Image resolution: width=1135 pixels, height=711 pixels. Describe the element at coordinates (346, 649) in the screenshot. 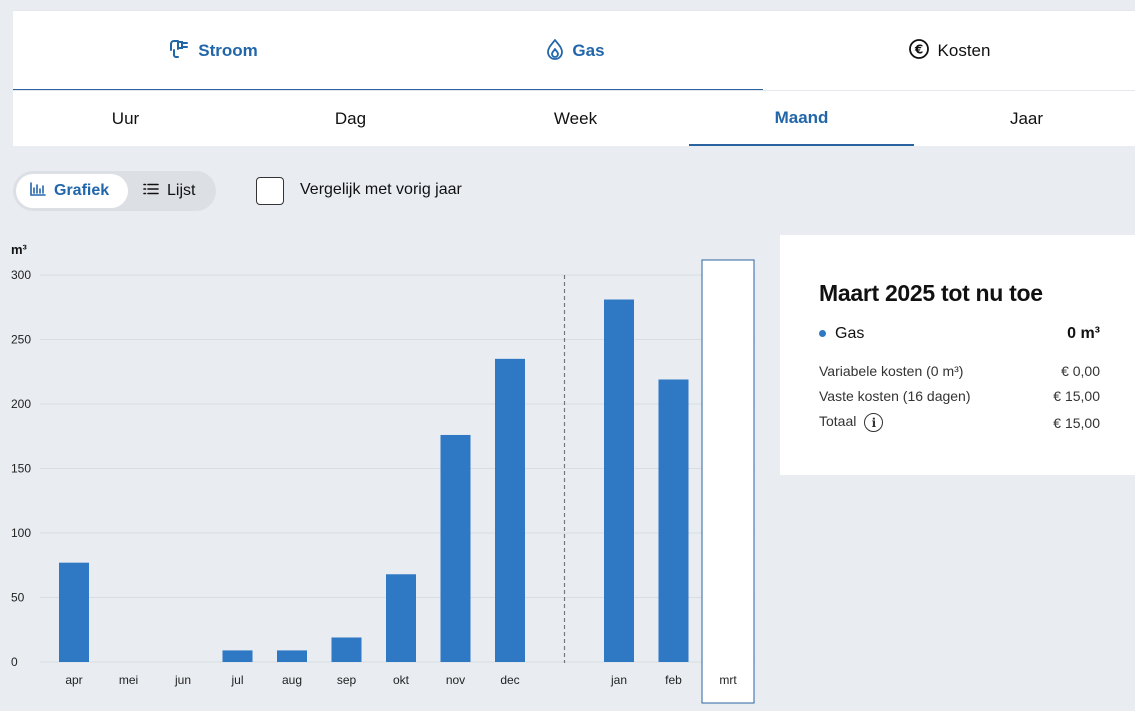

I see `bar-sep` at that location.